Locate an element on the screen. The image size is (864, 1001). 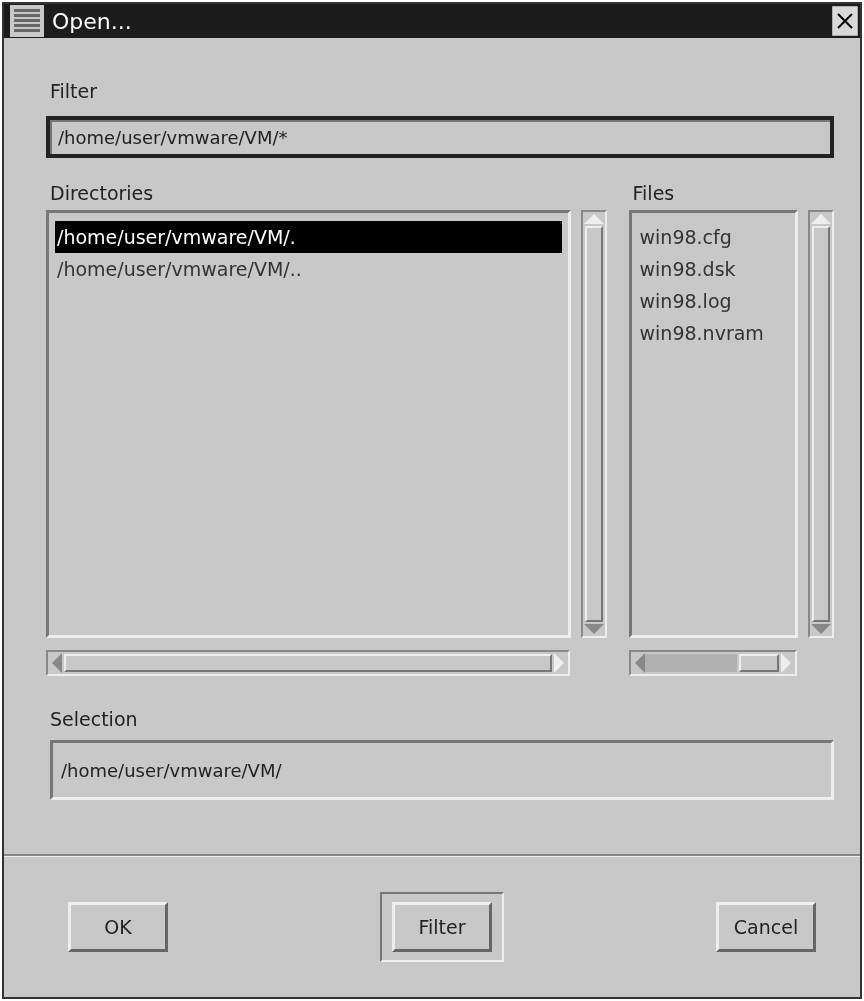
file-item: win98.dsk is located at coordinates (713, 269).